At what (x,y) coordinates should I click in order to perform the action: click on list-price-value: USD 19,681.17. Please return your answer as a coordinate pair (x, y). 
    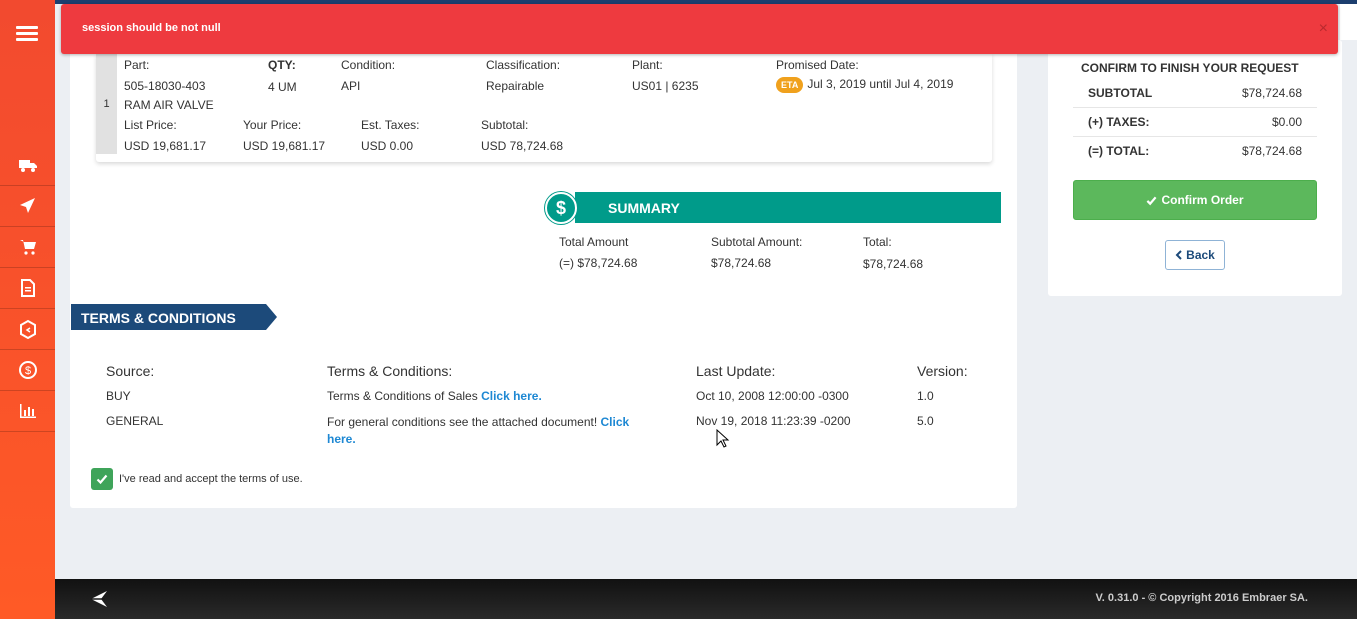
    Looking at the image, I should click on (165, 146).